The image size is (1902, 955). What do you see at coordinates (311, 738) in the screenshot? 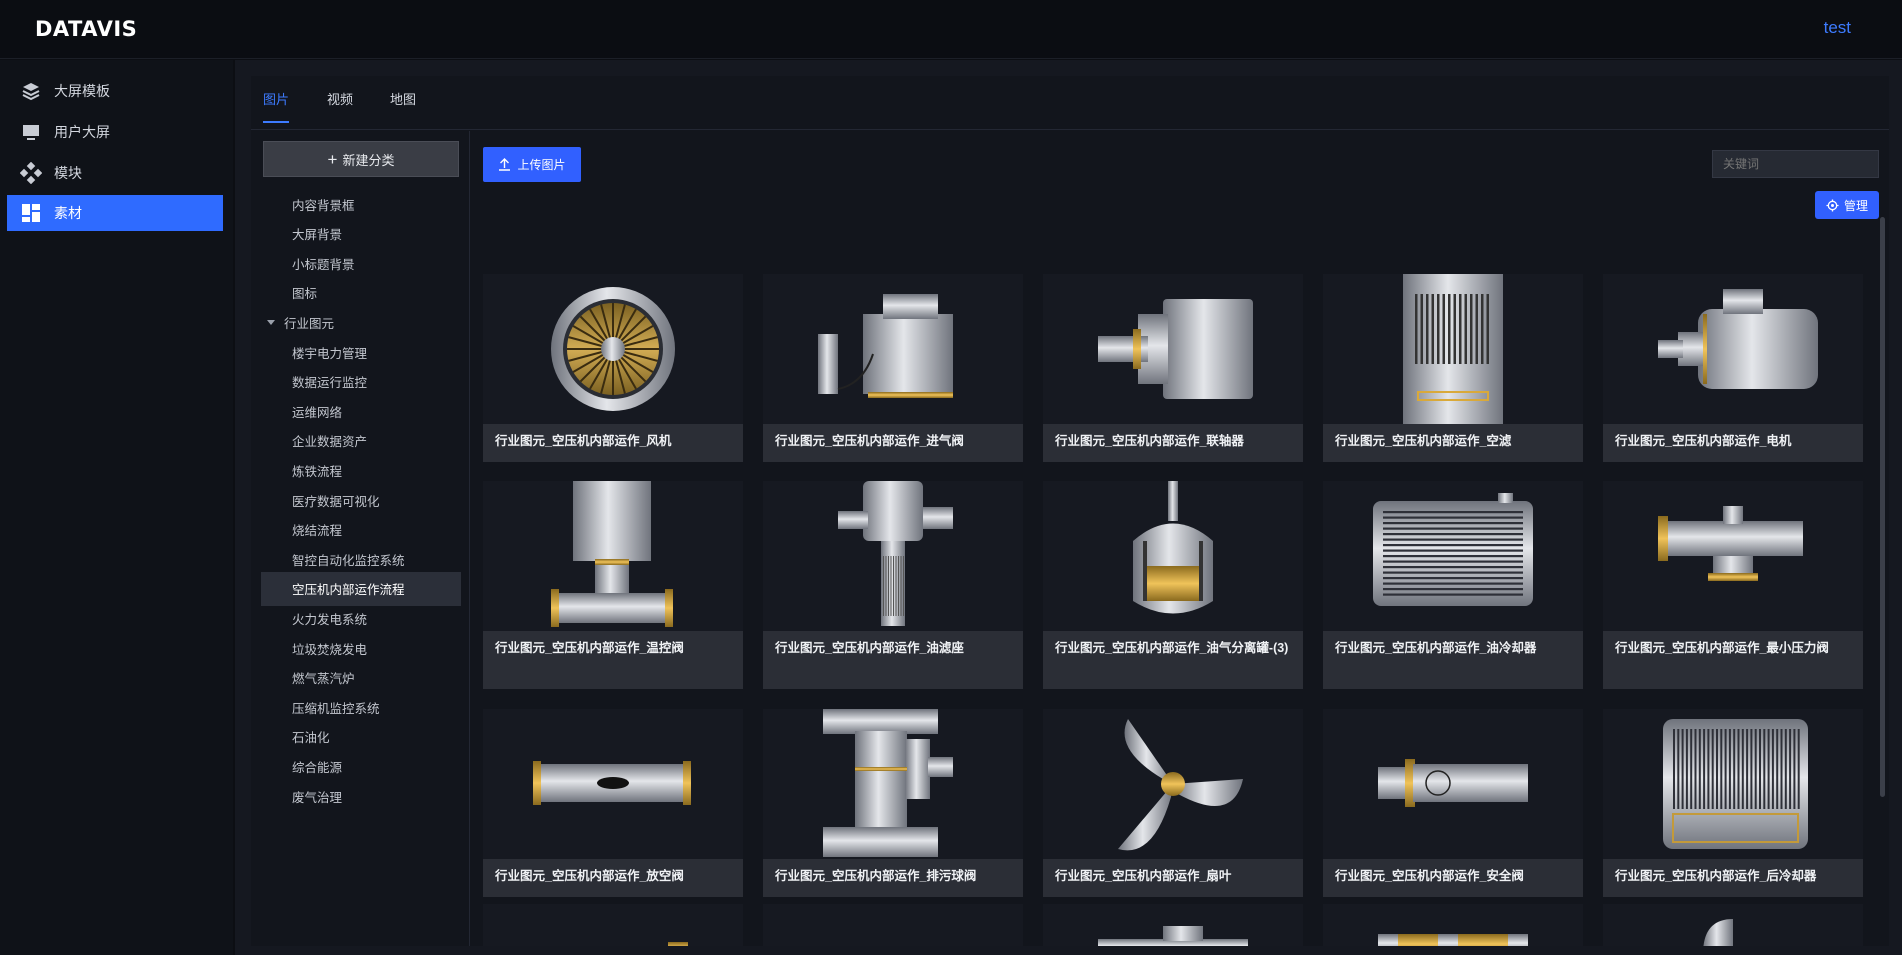
I see `category-label: 石油化` at bounding box center [311, 738].